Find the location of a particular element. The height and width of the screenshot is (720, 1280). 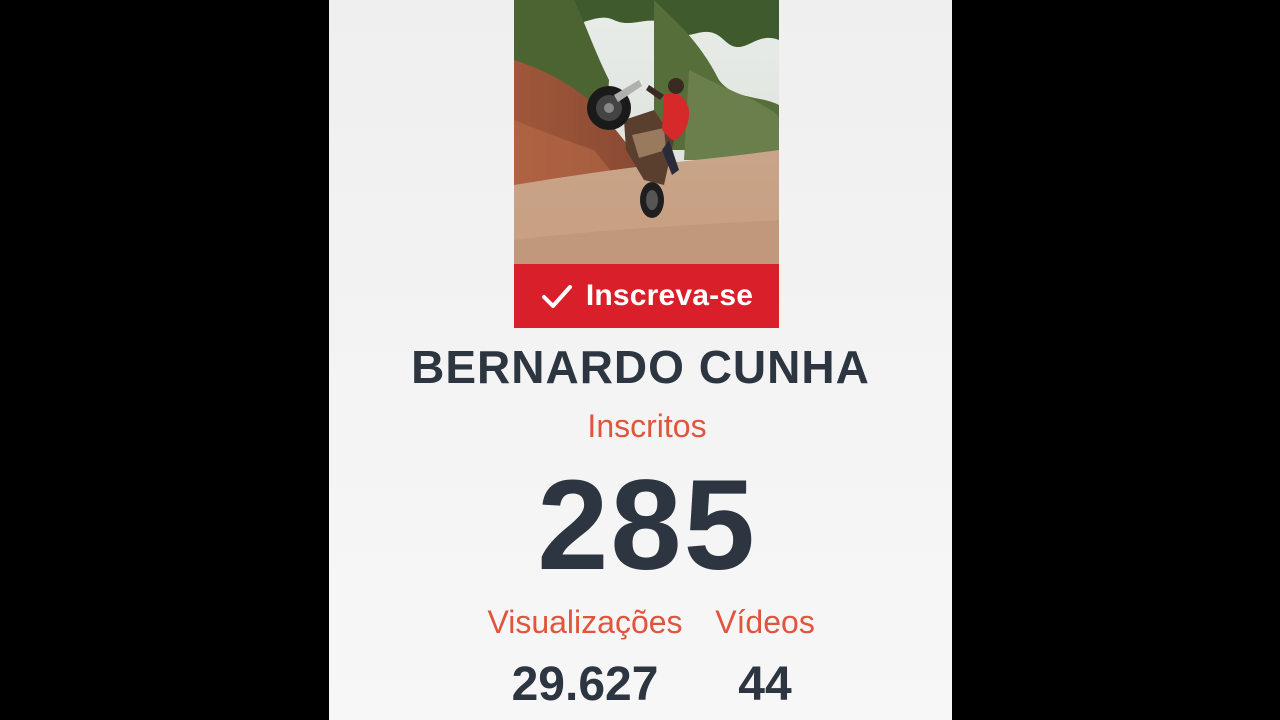

videos-stat: Vídeos 44 is located at coordinates (765, 658).